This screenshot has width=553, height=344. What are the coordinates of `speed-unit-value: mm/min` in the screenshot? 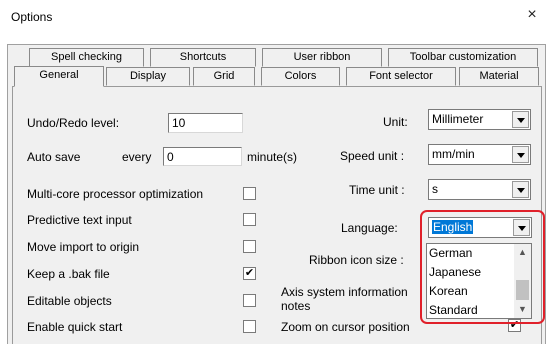 It's located at (453, 154).